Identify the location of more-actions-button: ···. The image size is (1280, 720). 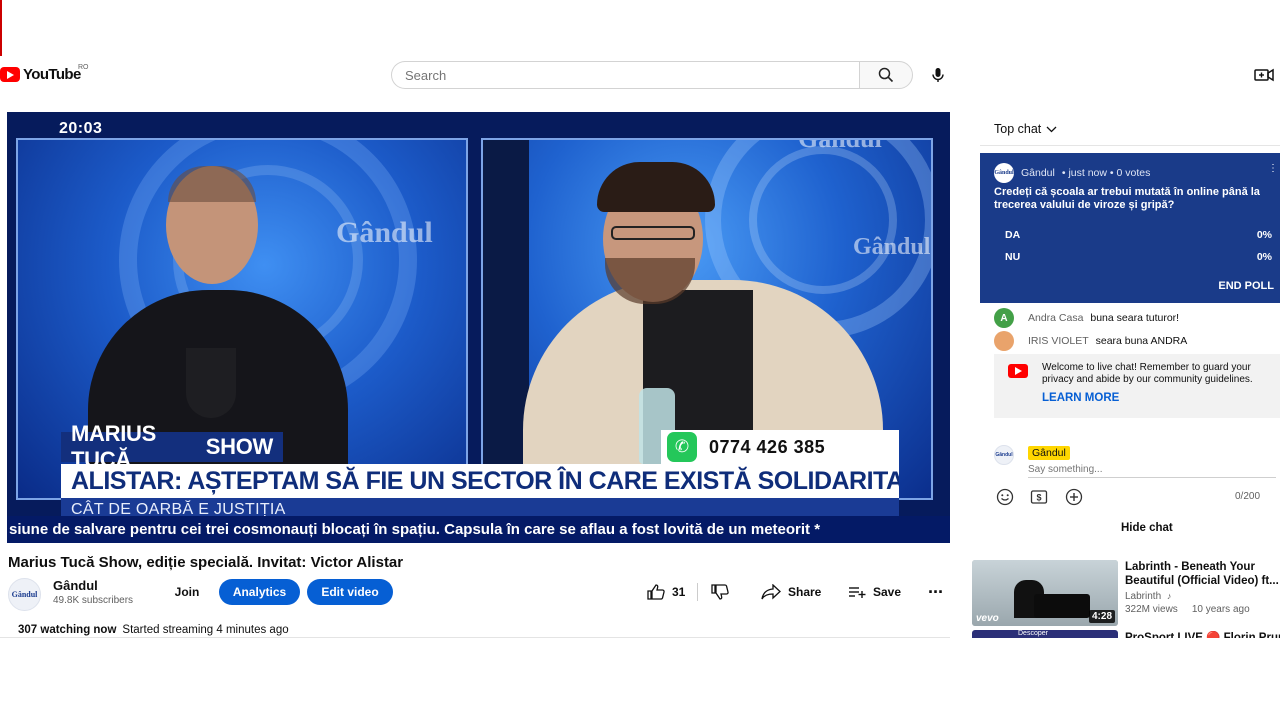
(936, 592).